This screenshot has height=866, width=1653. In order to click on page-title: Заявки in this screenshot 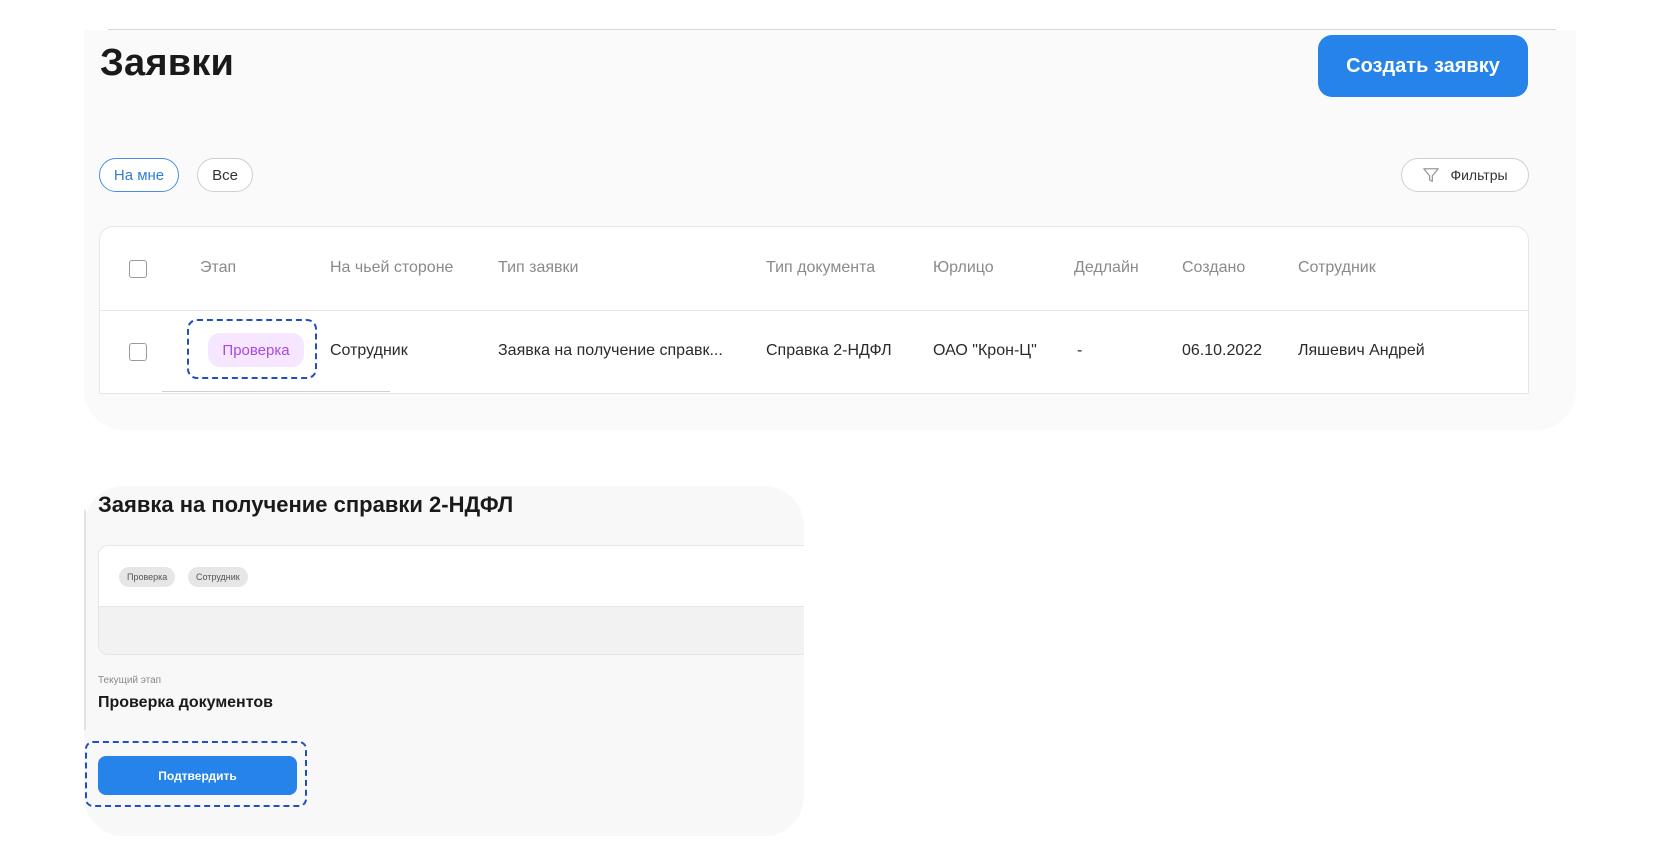, I will do `click(167, 63)`.